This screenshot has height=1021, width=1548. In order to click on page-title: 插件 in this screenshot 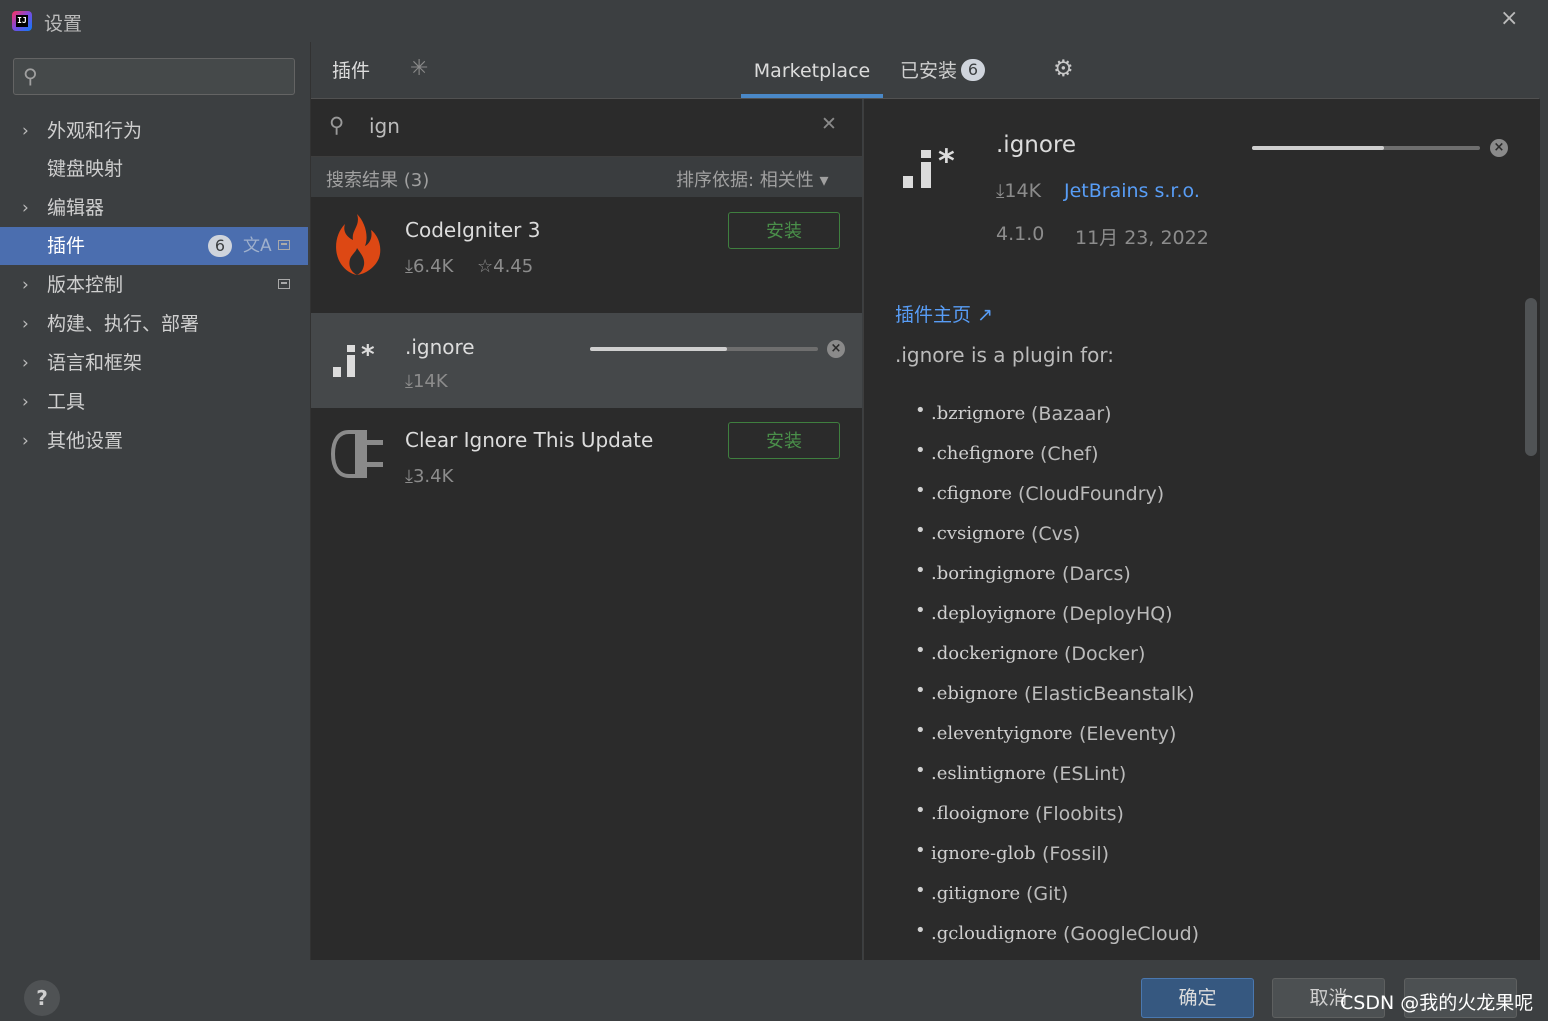, I will do `click(351, 71)`.